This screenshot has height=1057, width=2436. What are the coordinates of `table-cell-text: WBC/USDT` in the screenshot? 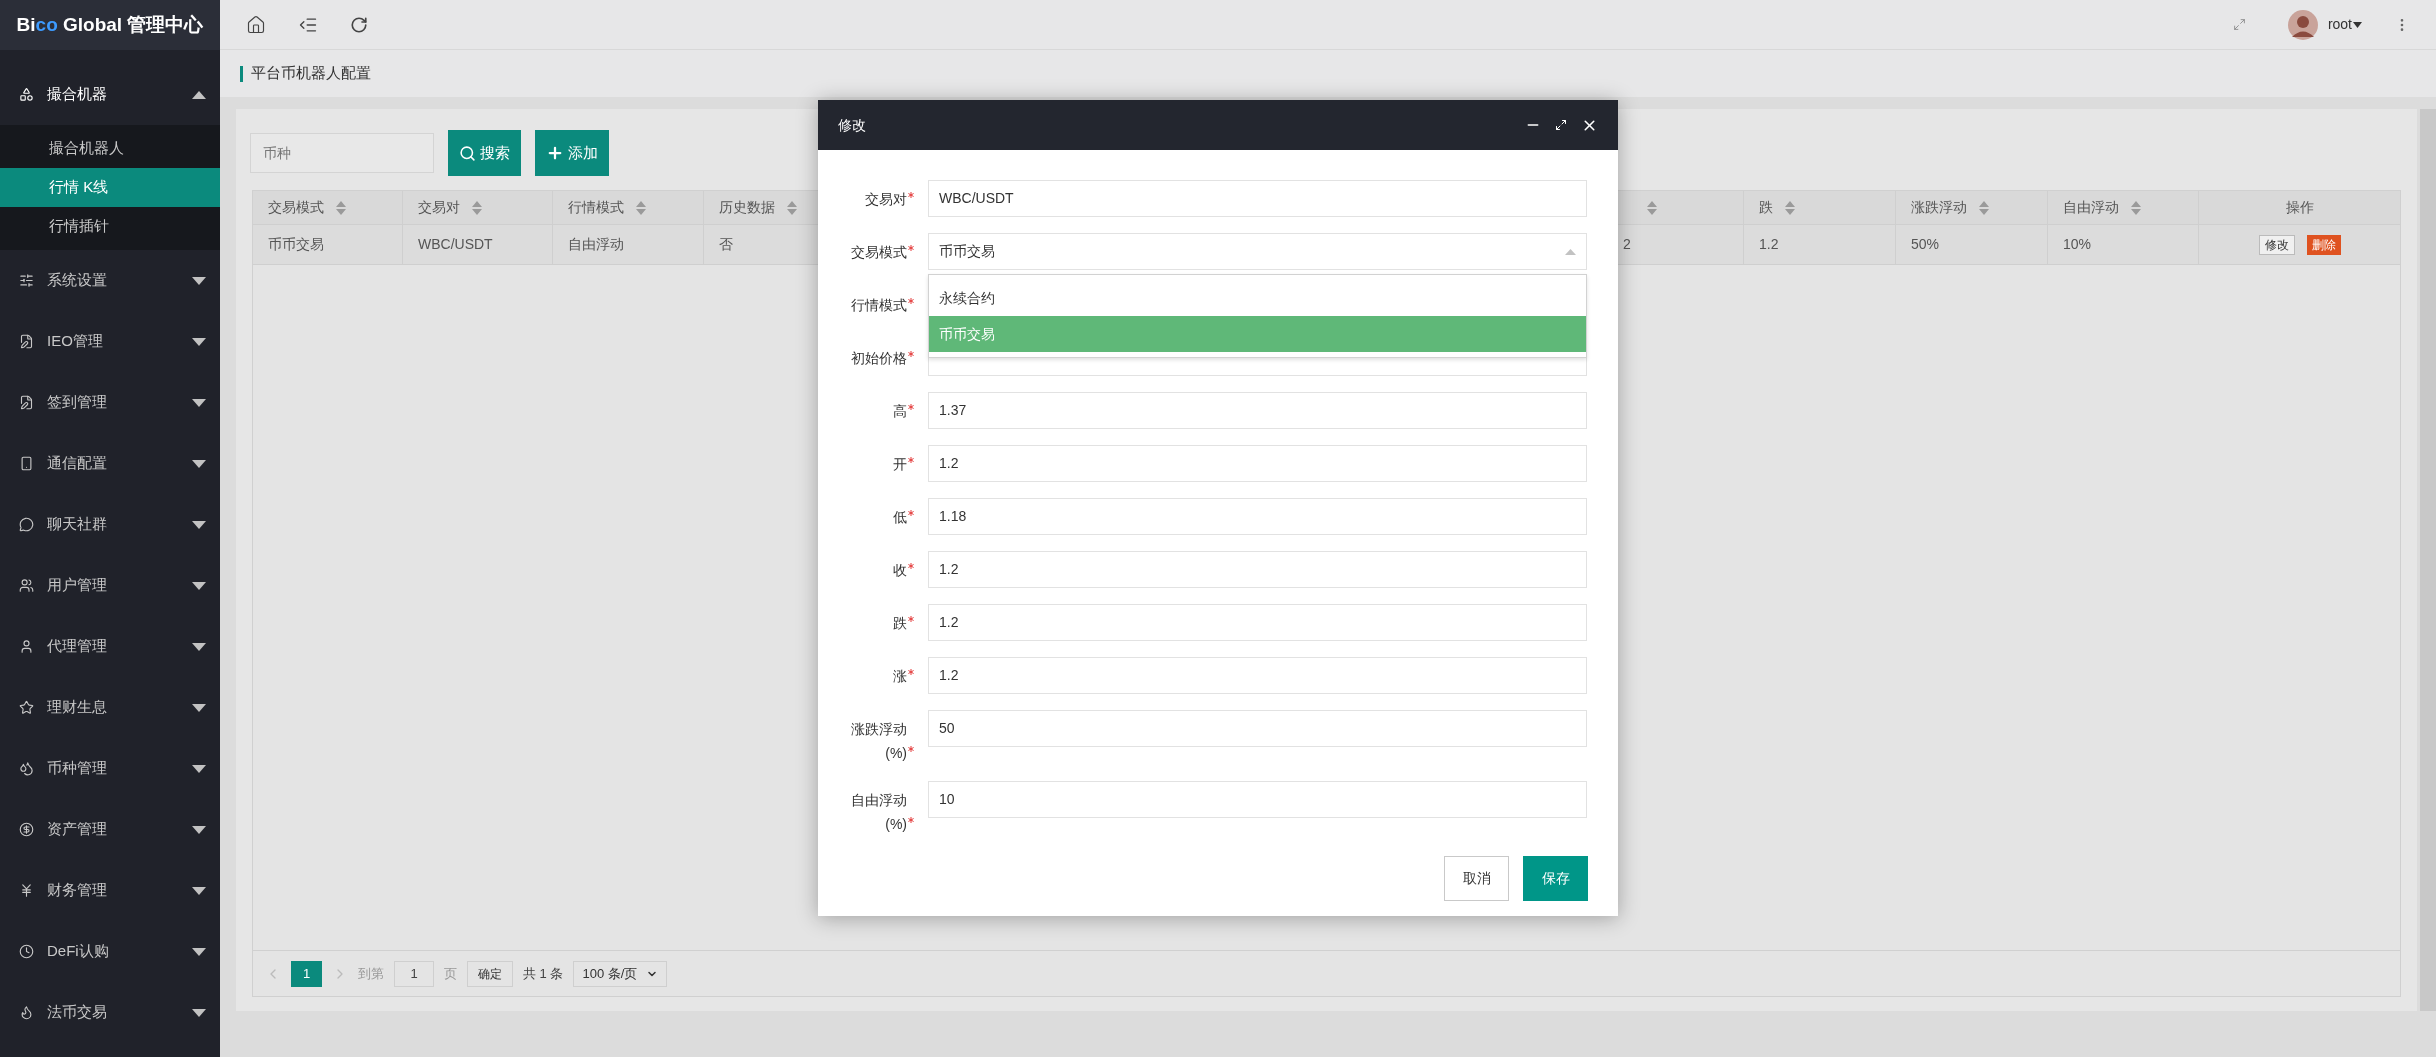 It's located at (455, 244).